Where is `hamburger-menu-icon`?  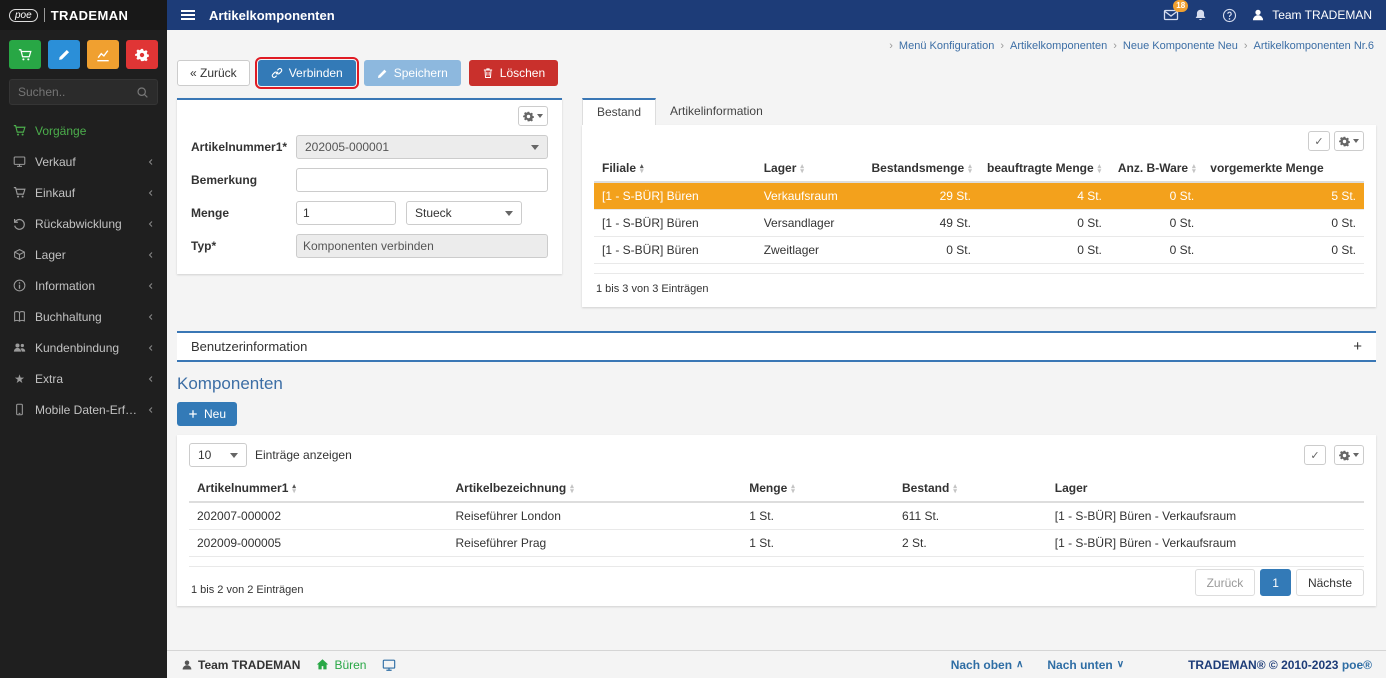
hamburger-menu-icon is located at coordinates (188, 15).